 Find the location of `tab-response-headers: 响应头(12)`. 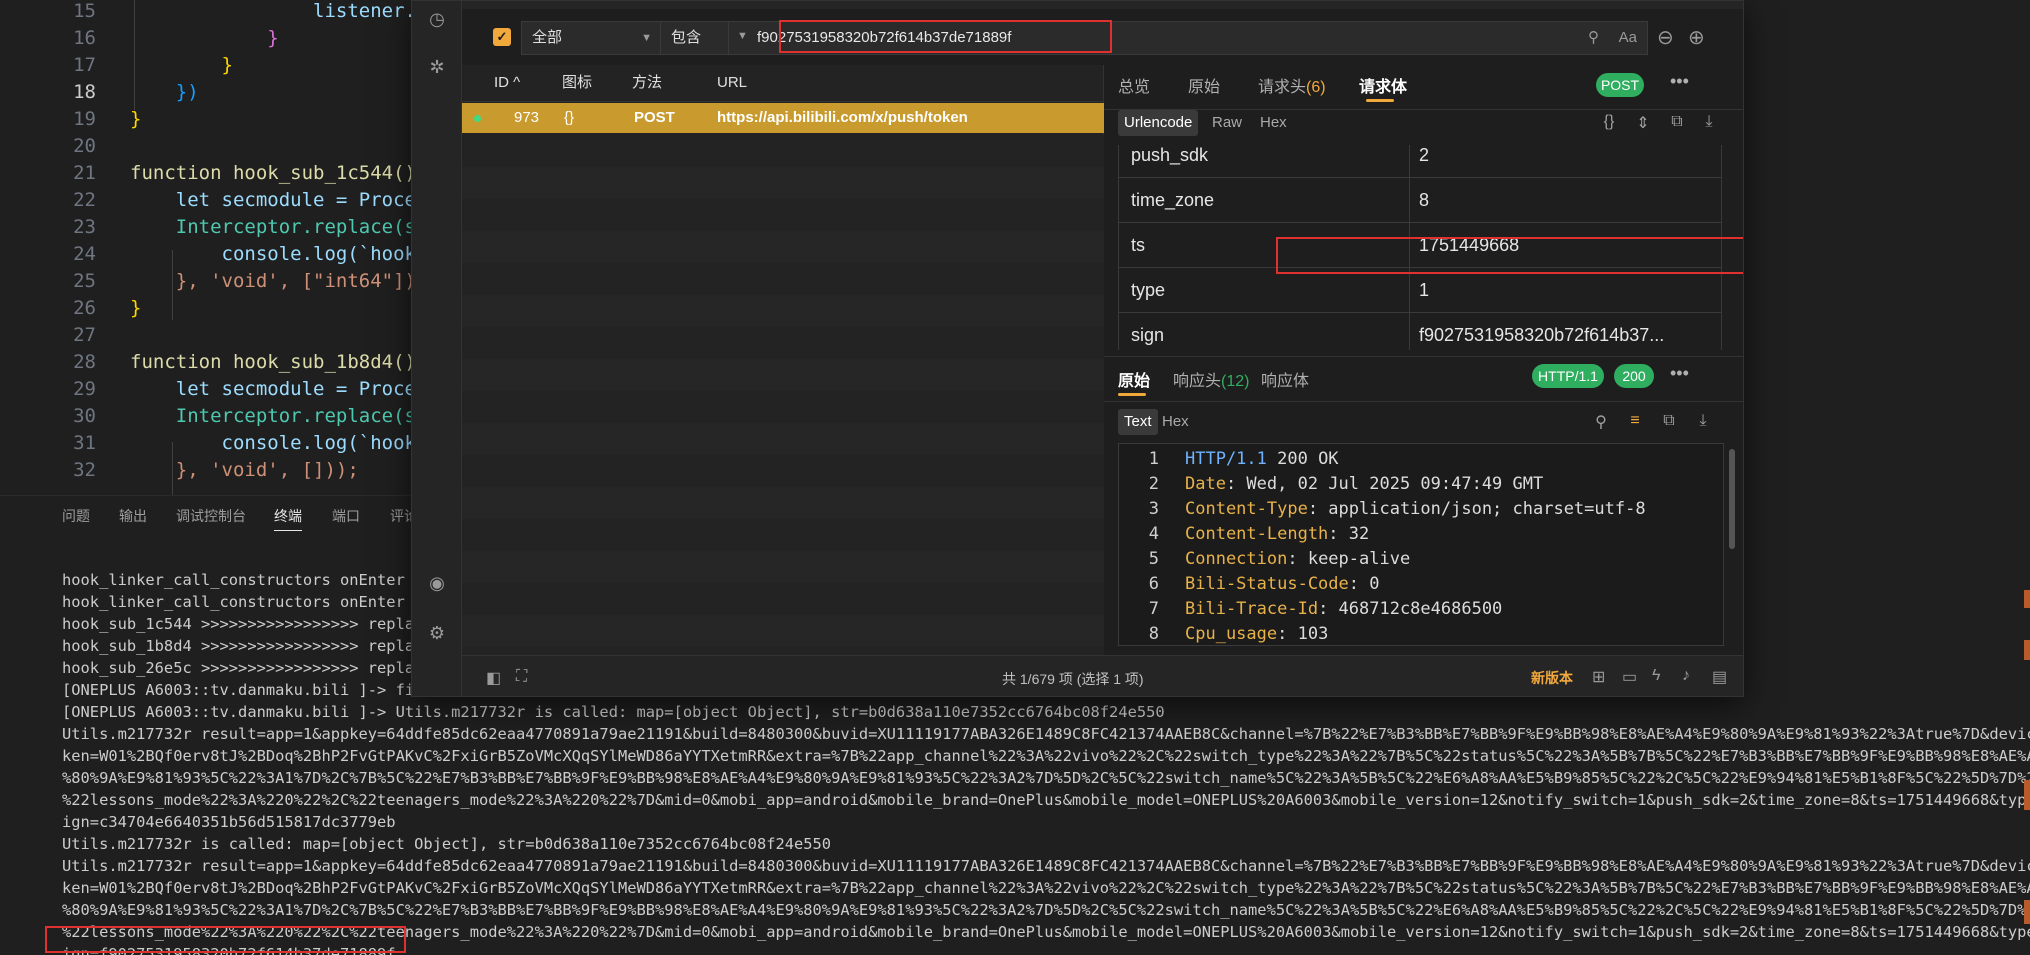

tab-response-headers: 响应头(12) is located at coordinates (1211, 379).